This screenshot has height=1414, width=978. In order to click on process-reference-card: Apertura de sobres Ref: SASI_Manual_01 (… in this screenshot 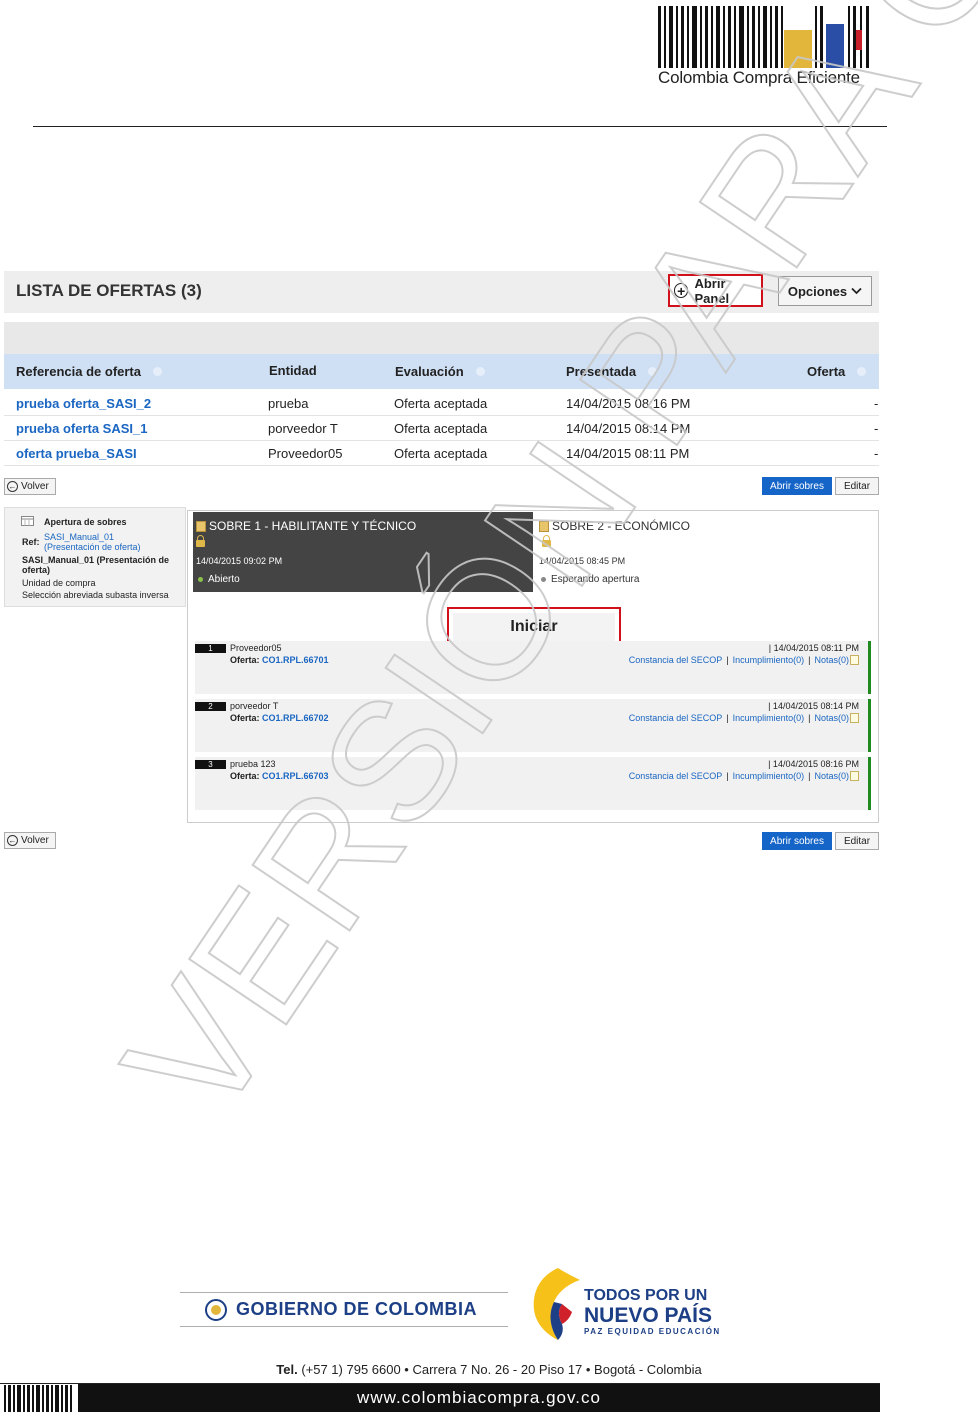, I will do `click(95, 557)`.